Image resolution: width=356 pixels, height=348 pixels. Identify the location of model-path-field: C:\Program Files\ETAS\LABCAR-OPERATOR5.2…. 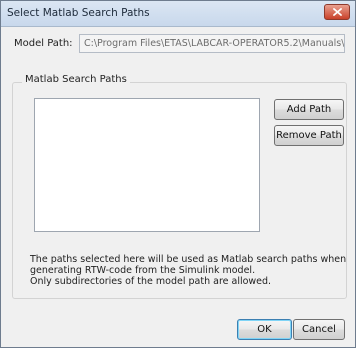
(212, 43).